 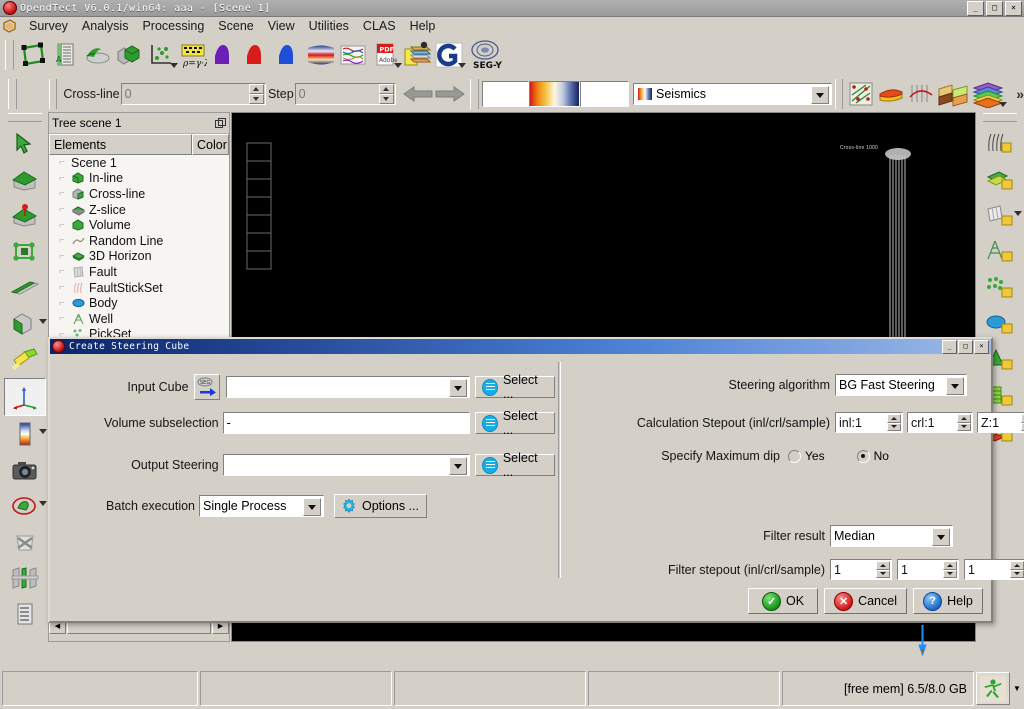 I want to click on filter-inline-spin-up, so click(x=883, y=565).